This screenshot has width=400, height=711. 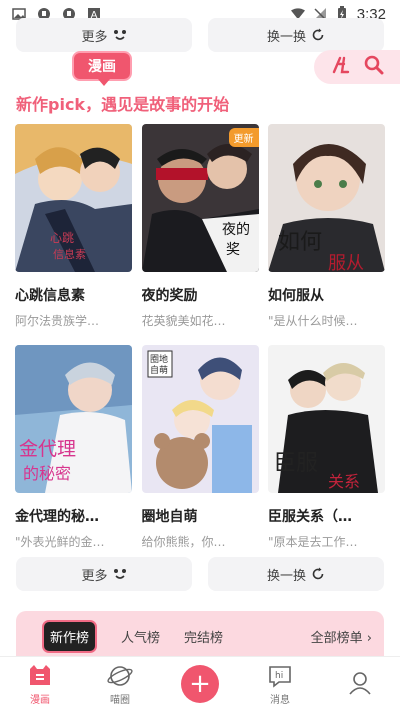 I want to click on svg-text: 的秘密, so click(x=47, y=473).